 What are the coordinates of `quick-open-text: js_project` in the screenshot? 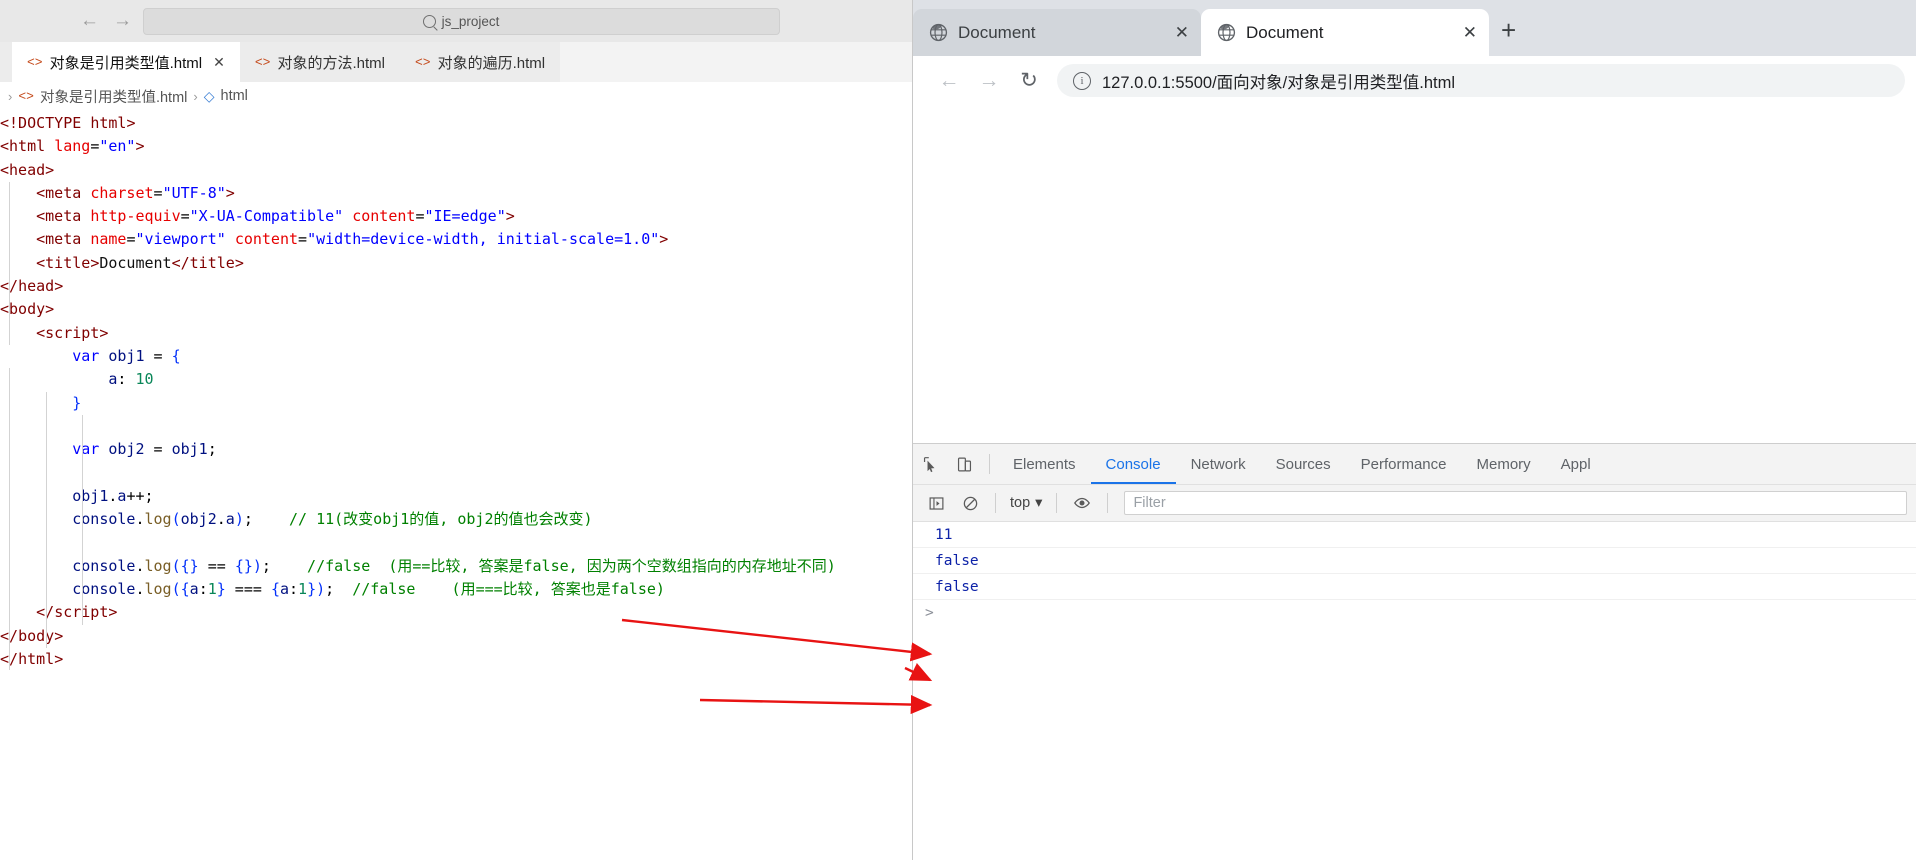 It's located at (470, 21).